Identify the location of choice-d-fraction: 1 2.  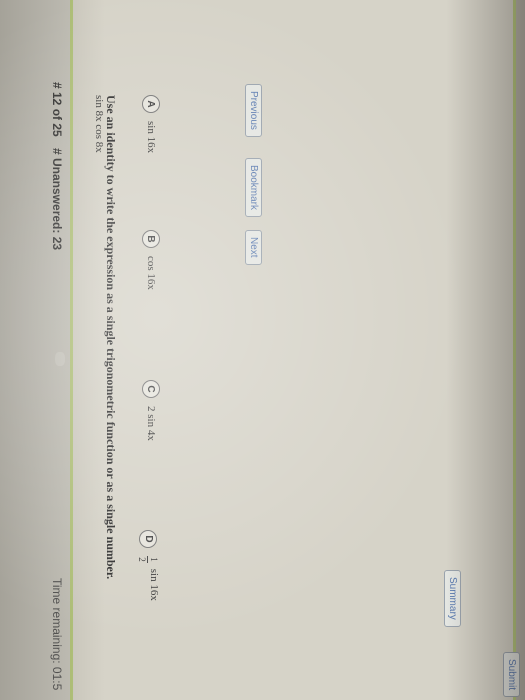
(148, 559).